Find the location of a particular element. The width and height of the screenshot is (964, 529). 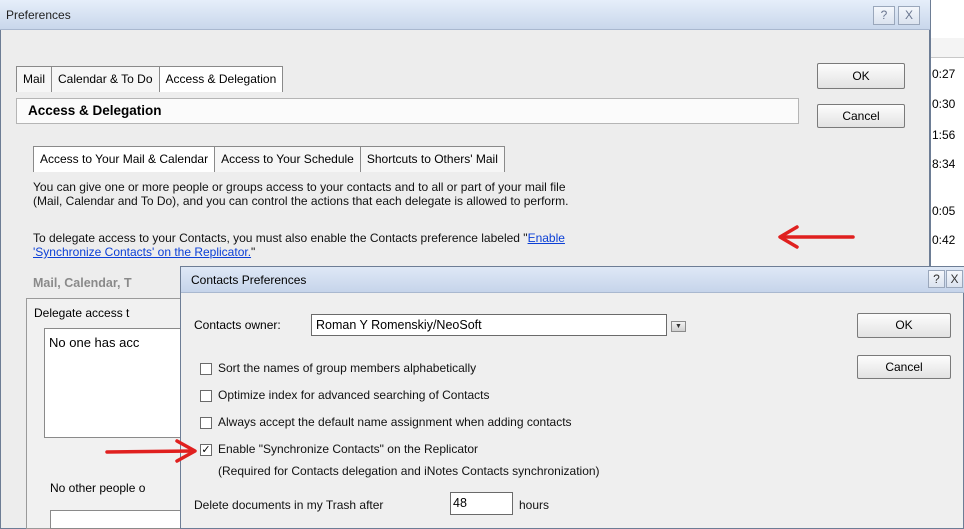

tab-mail: Mail is located at coordinates (34, 79).